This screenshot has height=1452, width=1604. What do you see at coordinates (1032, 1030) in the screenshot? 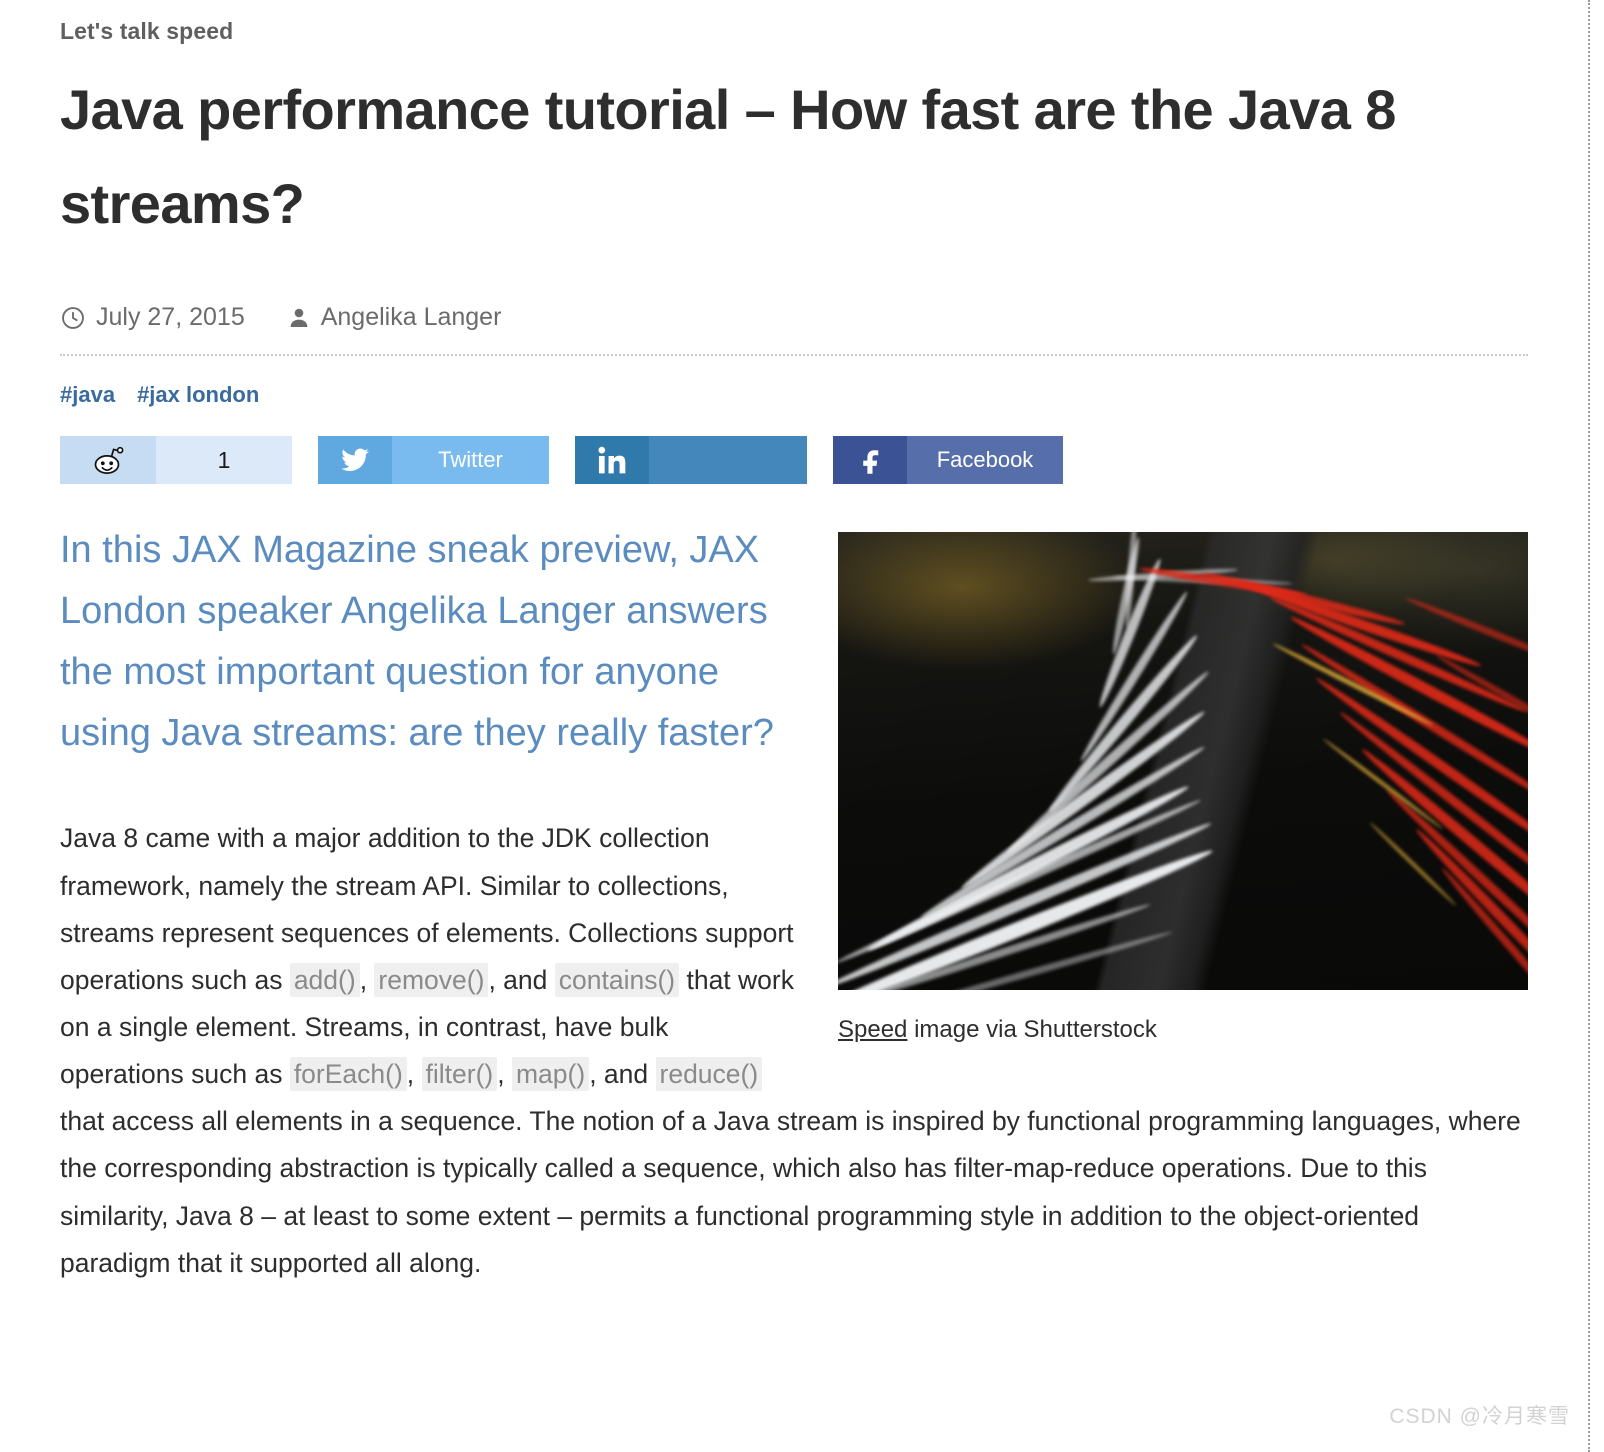
I see `caption-rest: image via Shutterstock` at bounding box center [1032, 1030].